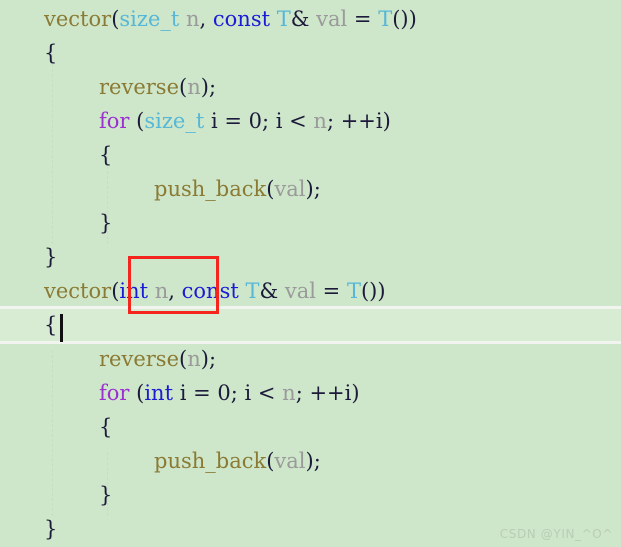 This screenshot has width=621, height=547. What do you see at coordinates (241, 19) in the screenshot?
I see `code-token-kw: const` at bounding box center [241, 19].